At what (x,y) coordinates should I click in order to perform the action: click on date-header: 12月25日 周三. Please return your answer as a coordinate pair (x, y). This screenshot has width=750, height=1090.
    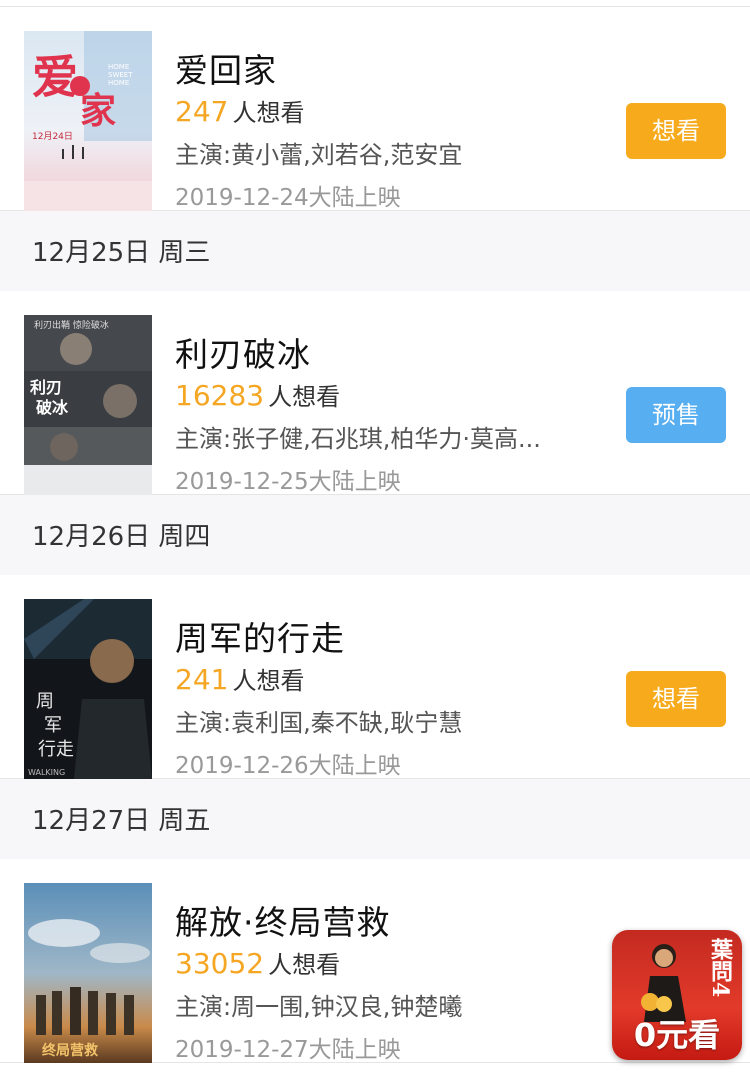
    Looking at the image, I should click on (375, 250).